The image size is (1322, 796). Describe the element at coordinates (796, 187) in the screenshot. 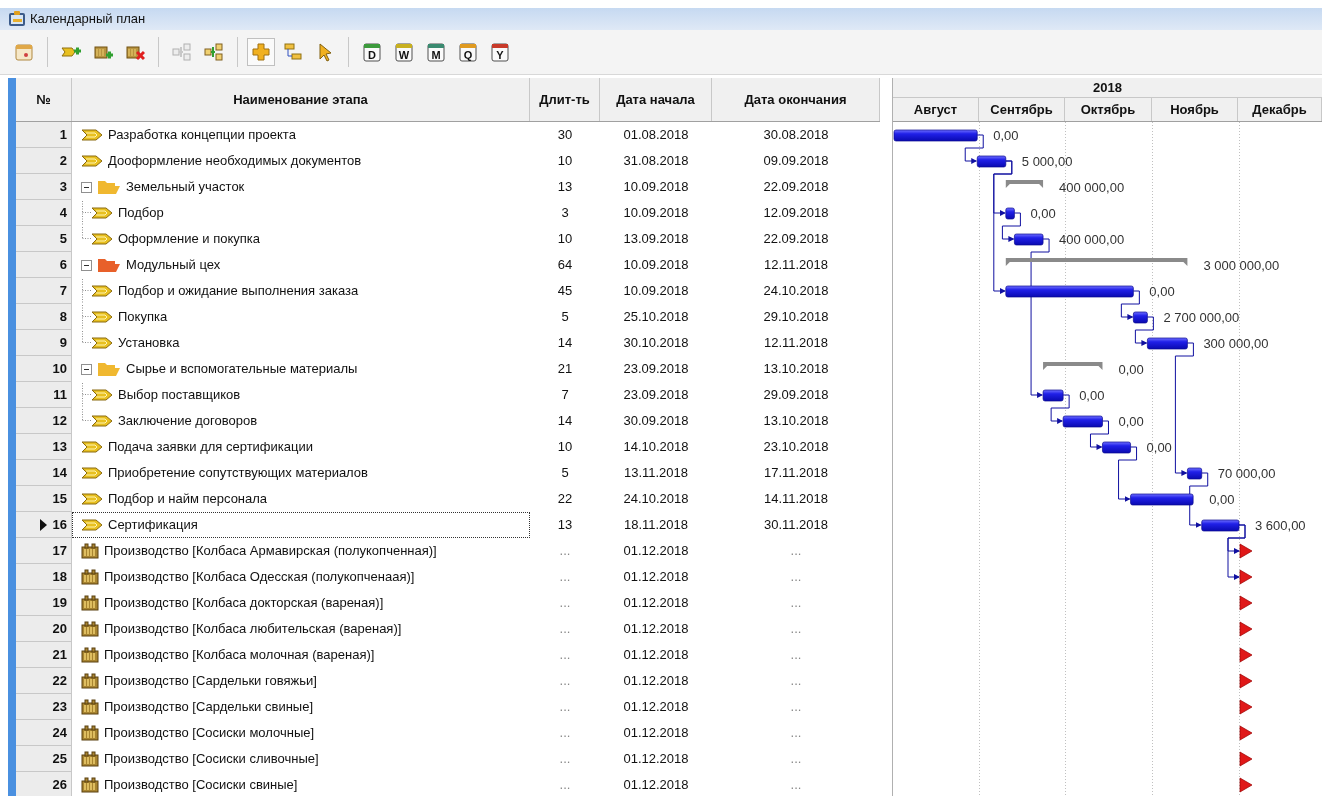

I see `date-cell-text: 22.09.2018` at that location.